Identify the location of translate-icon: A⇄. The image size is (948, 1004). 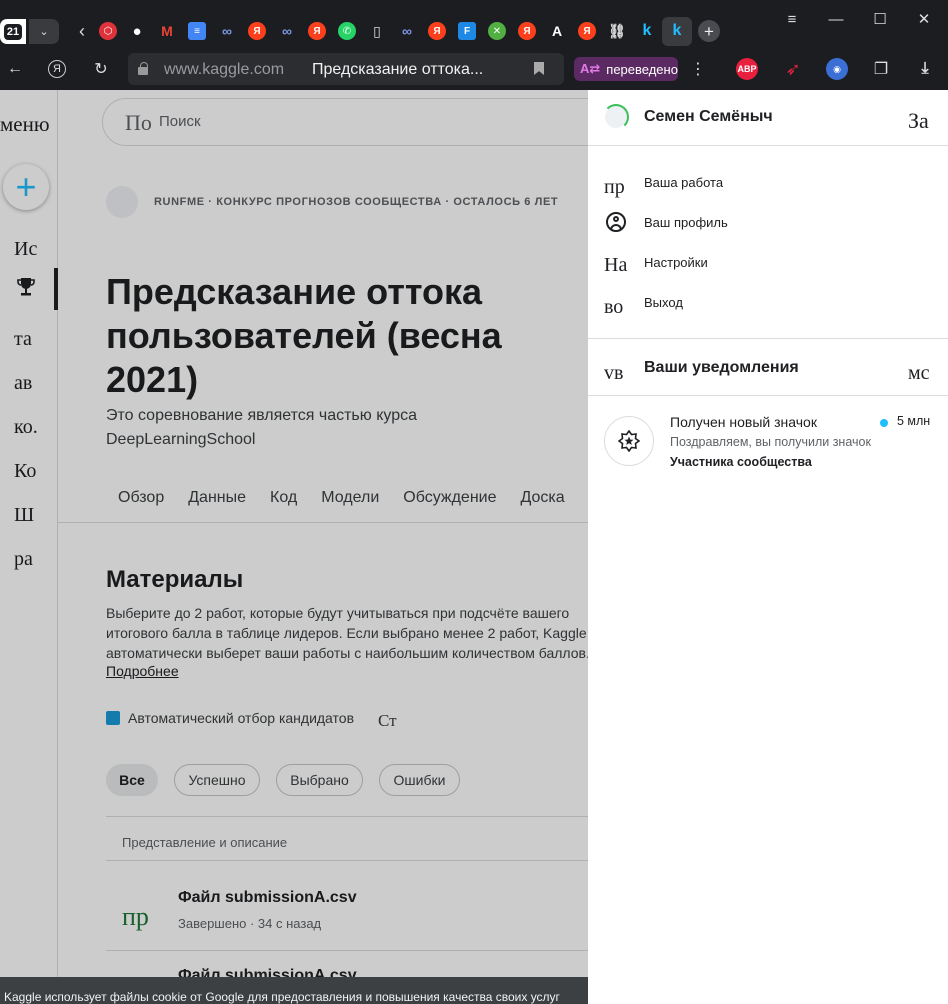
(590, 68).